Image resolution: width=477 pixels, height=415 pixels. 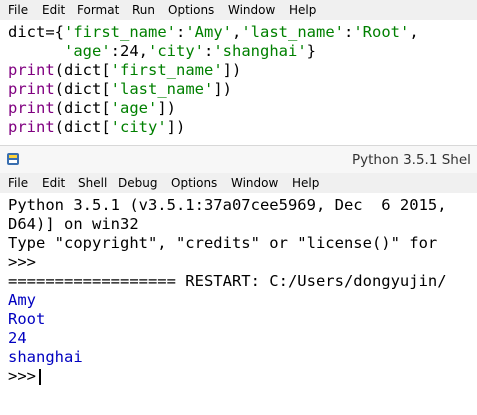 I want to click on shell-banner-line-2: D64)] on win32, so click(x=73, y=224).